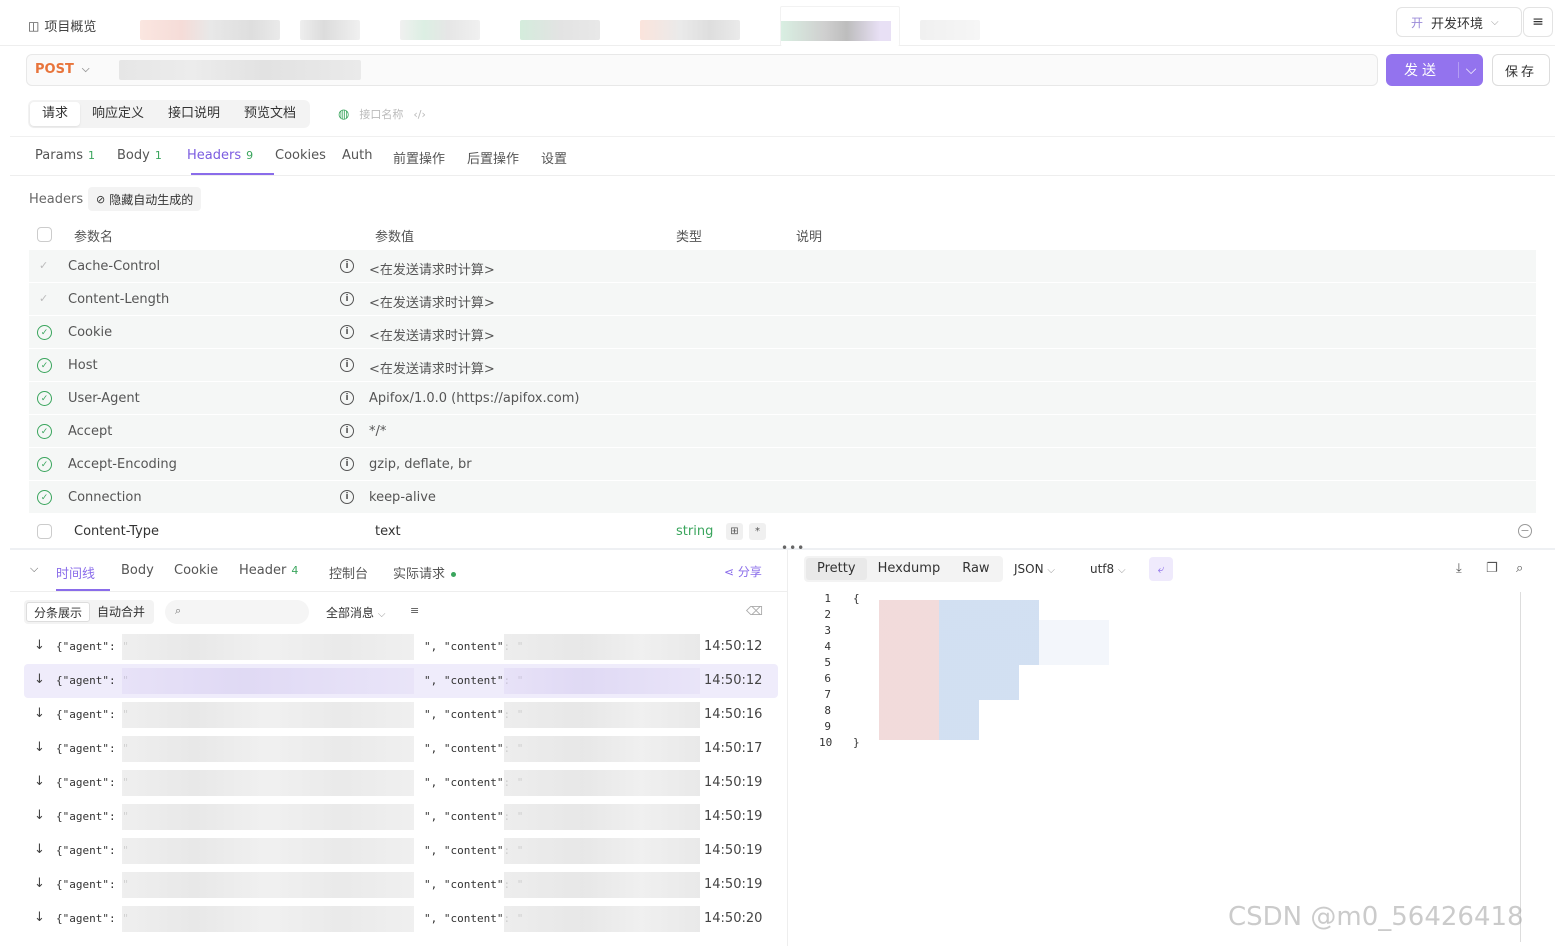 The width and height of the screenshot is (1555, 946). What do you see at coordinates (220, 155) in the screenshot?
I see `tab-headers: Headers 9` at bounding box center [220, 155].